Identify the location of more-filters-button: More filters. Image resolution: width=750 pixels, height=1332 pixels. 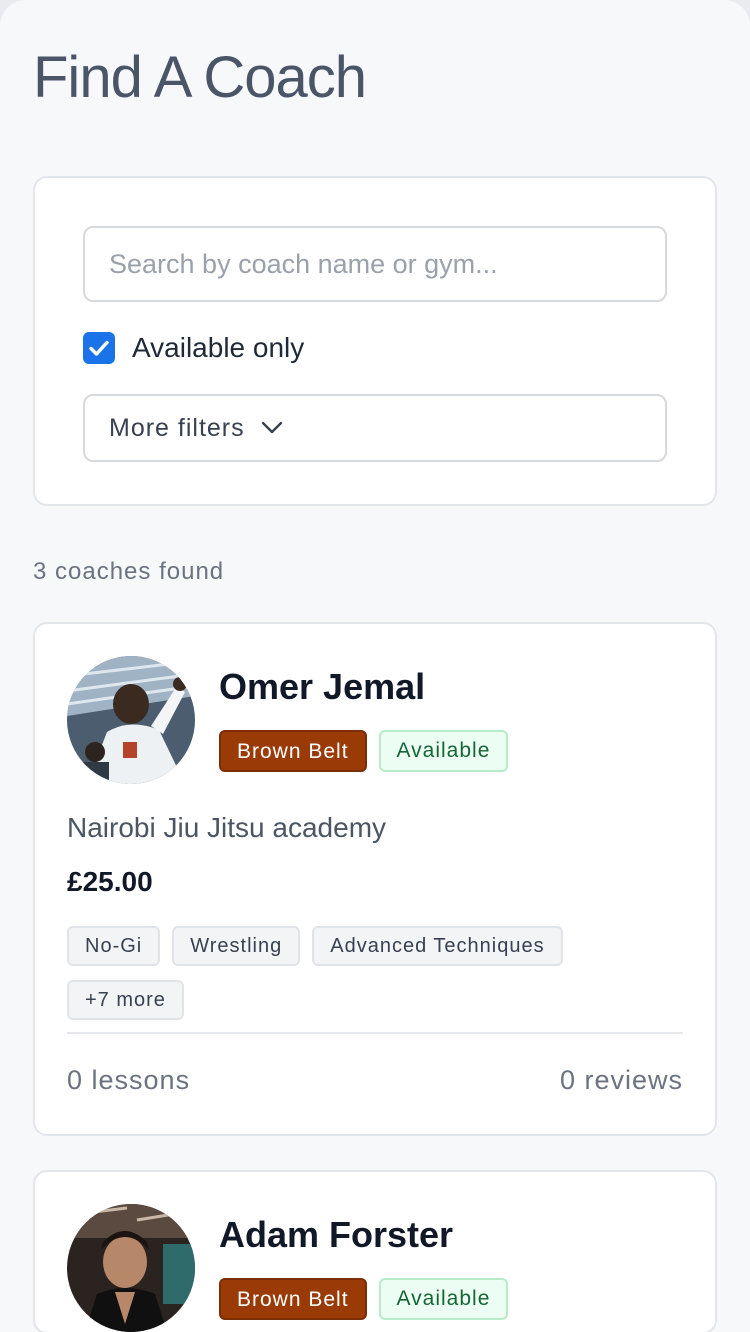
(375, 428).